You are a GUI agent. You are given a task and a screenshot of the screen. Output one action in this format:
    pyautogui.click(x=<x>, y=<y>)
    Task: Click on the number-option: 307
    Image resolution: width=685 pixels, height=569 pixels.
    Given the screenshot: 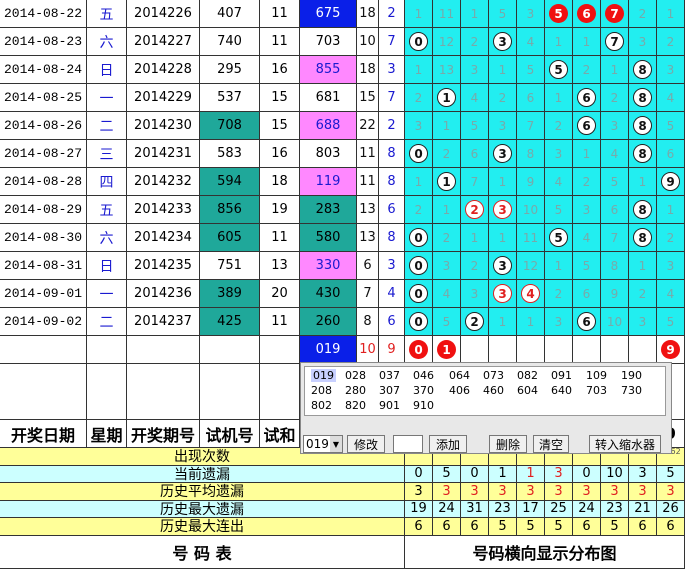 What is the action you would take?
    pyautogui.click(x=389, y=390)
    